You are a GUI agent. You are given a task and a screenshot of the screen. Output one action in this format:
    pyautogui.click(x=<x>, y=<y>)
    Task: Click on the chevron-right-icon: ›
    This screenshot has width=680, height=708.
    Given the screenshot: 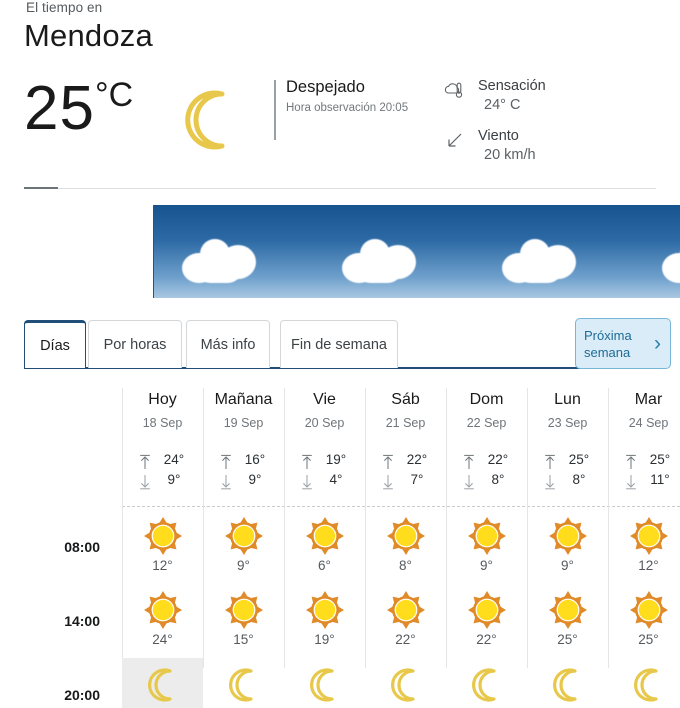 What is the action you would take?
    pyautogui.click(x=657, y=343)
    